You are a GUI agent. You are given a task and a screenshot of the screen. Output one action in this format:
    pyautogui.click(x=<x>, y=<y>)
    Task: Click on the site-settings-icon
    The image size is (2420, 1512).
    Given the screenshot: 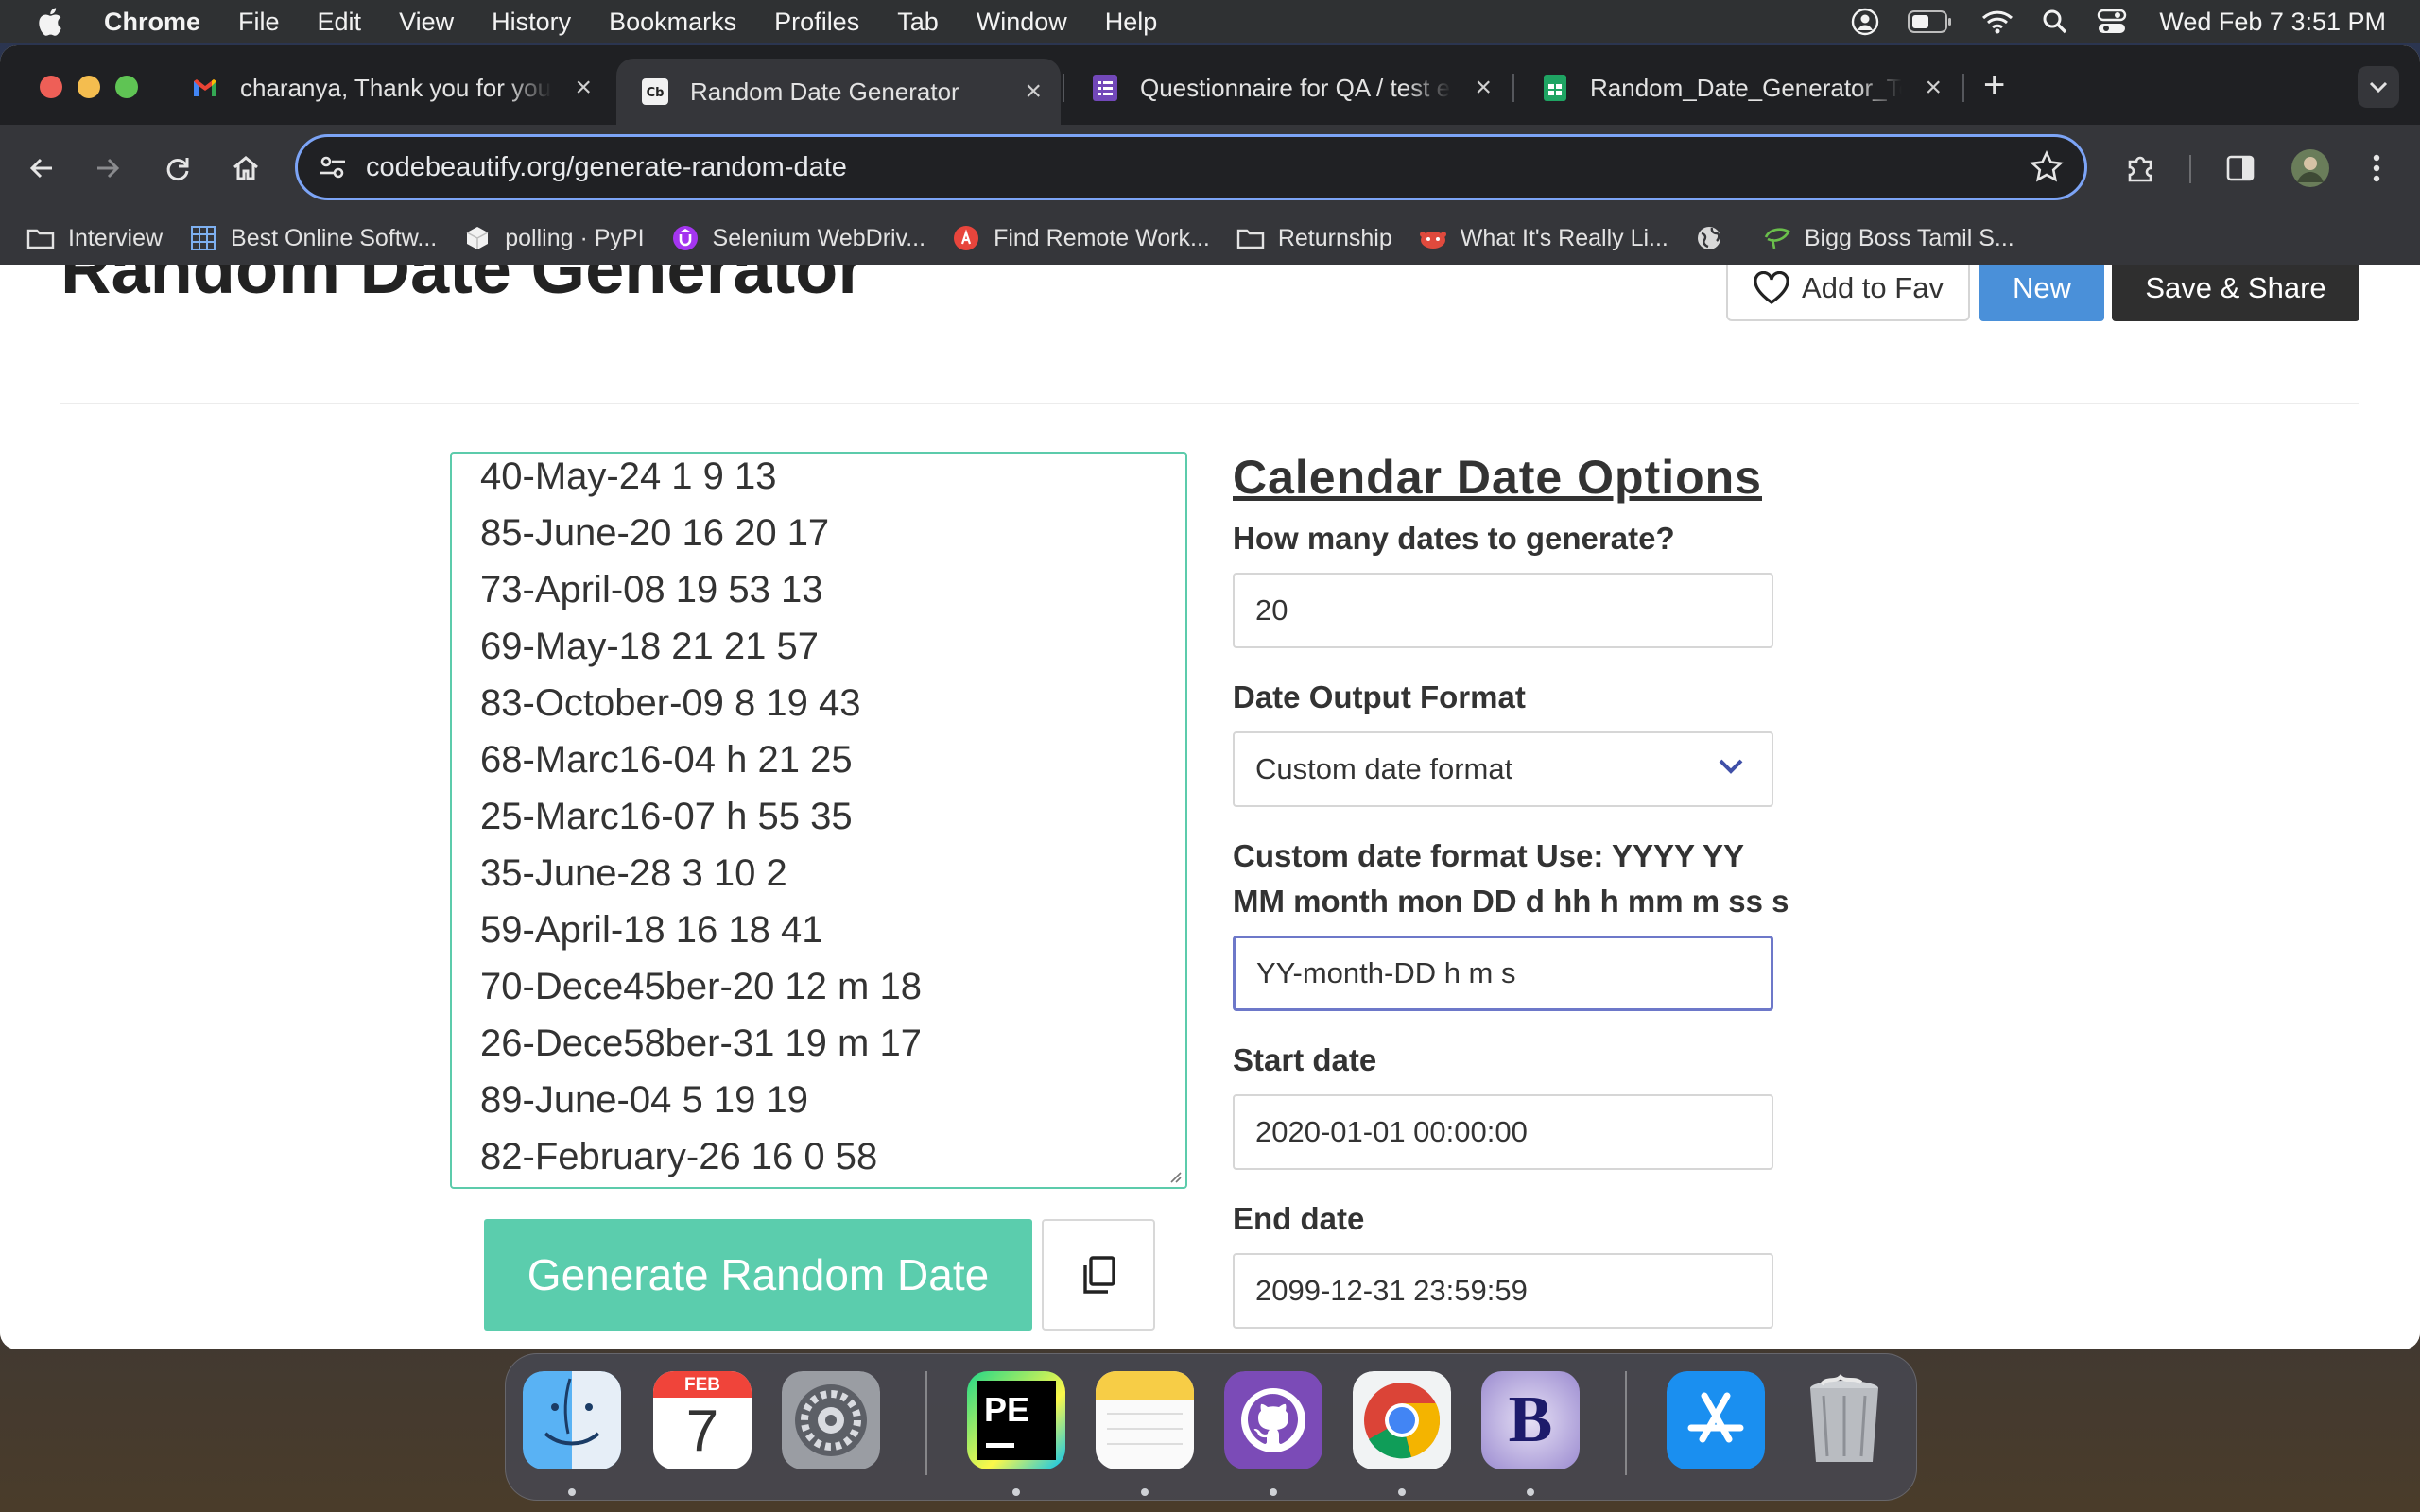 What is the action you would take?
    pyautogui.click(x=333, y=167)
    